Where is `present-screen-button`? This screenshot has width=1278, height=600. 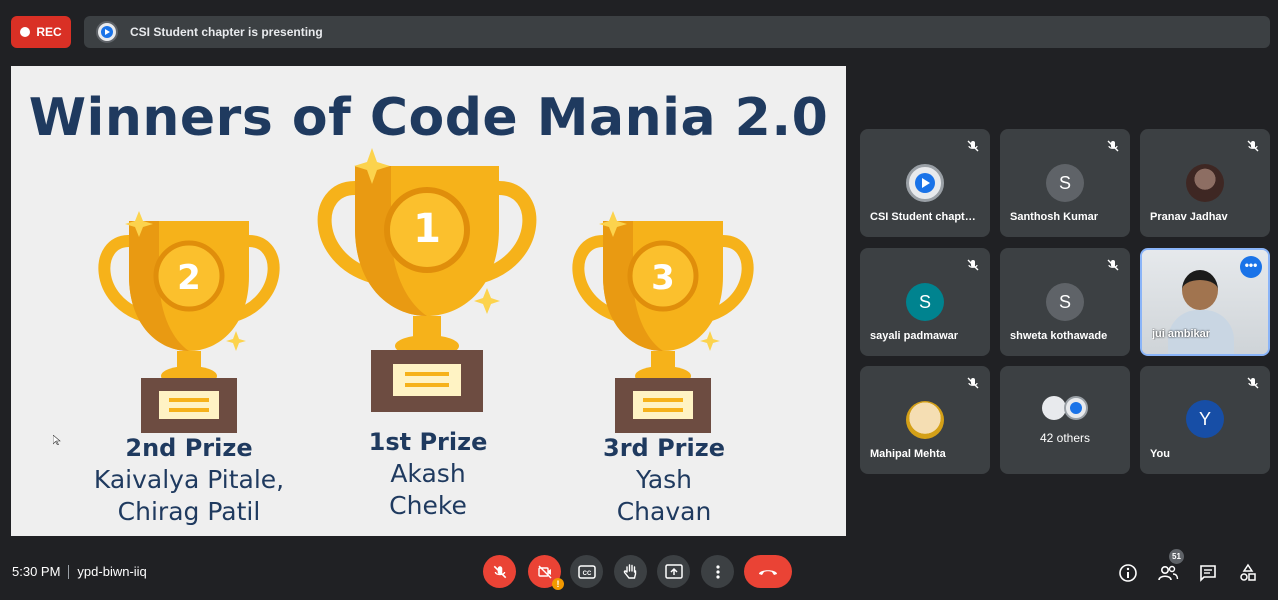
present-screen-button is located at coordinates (673, 571).